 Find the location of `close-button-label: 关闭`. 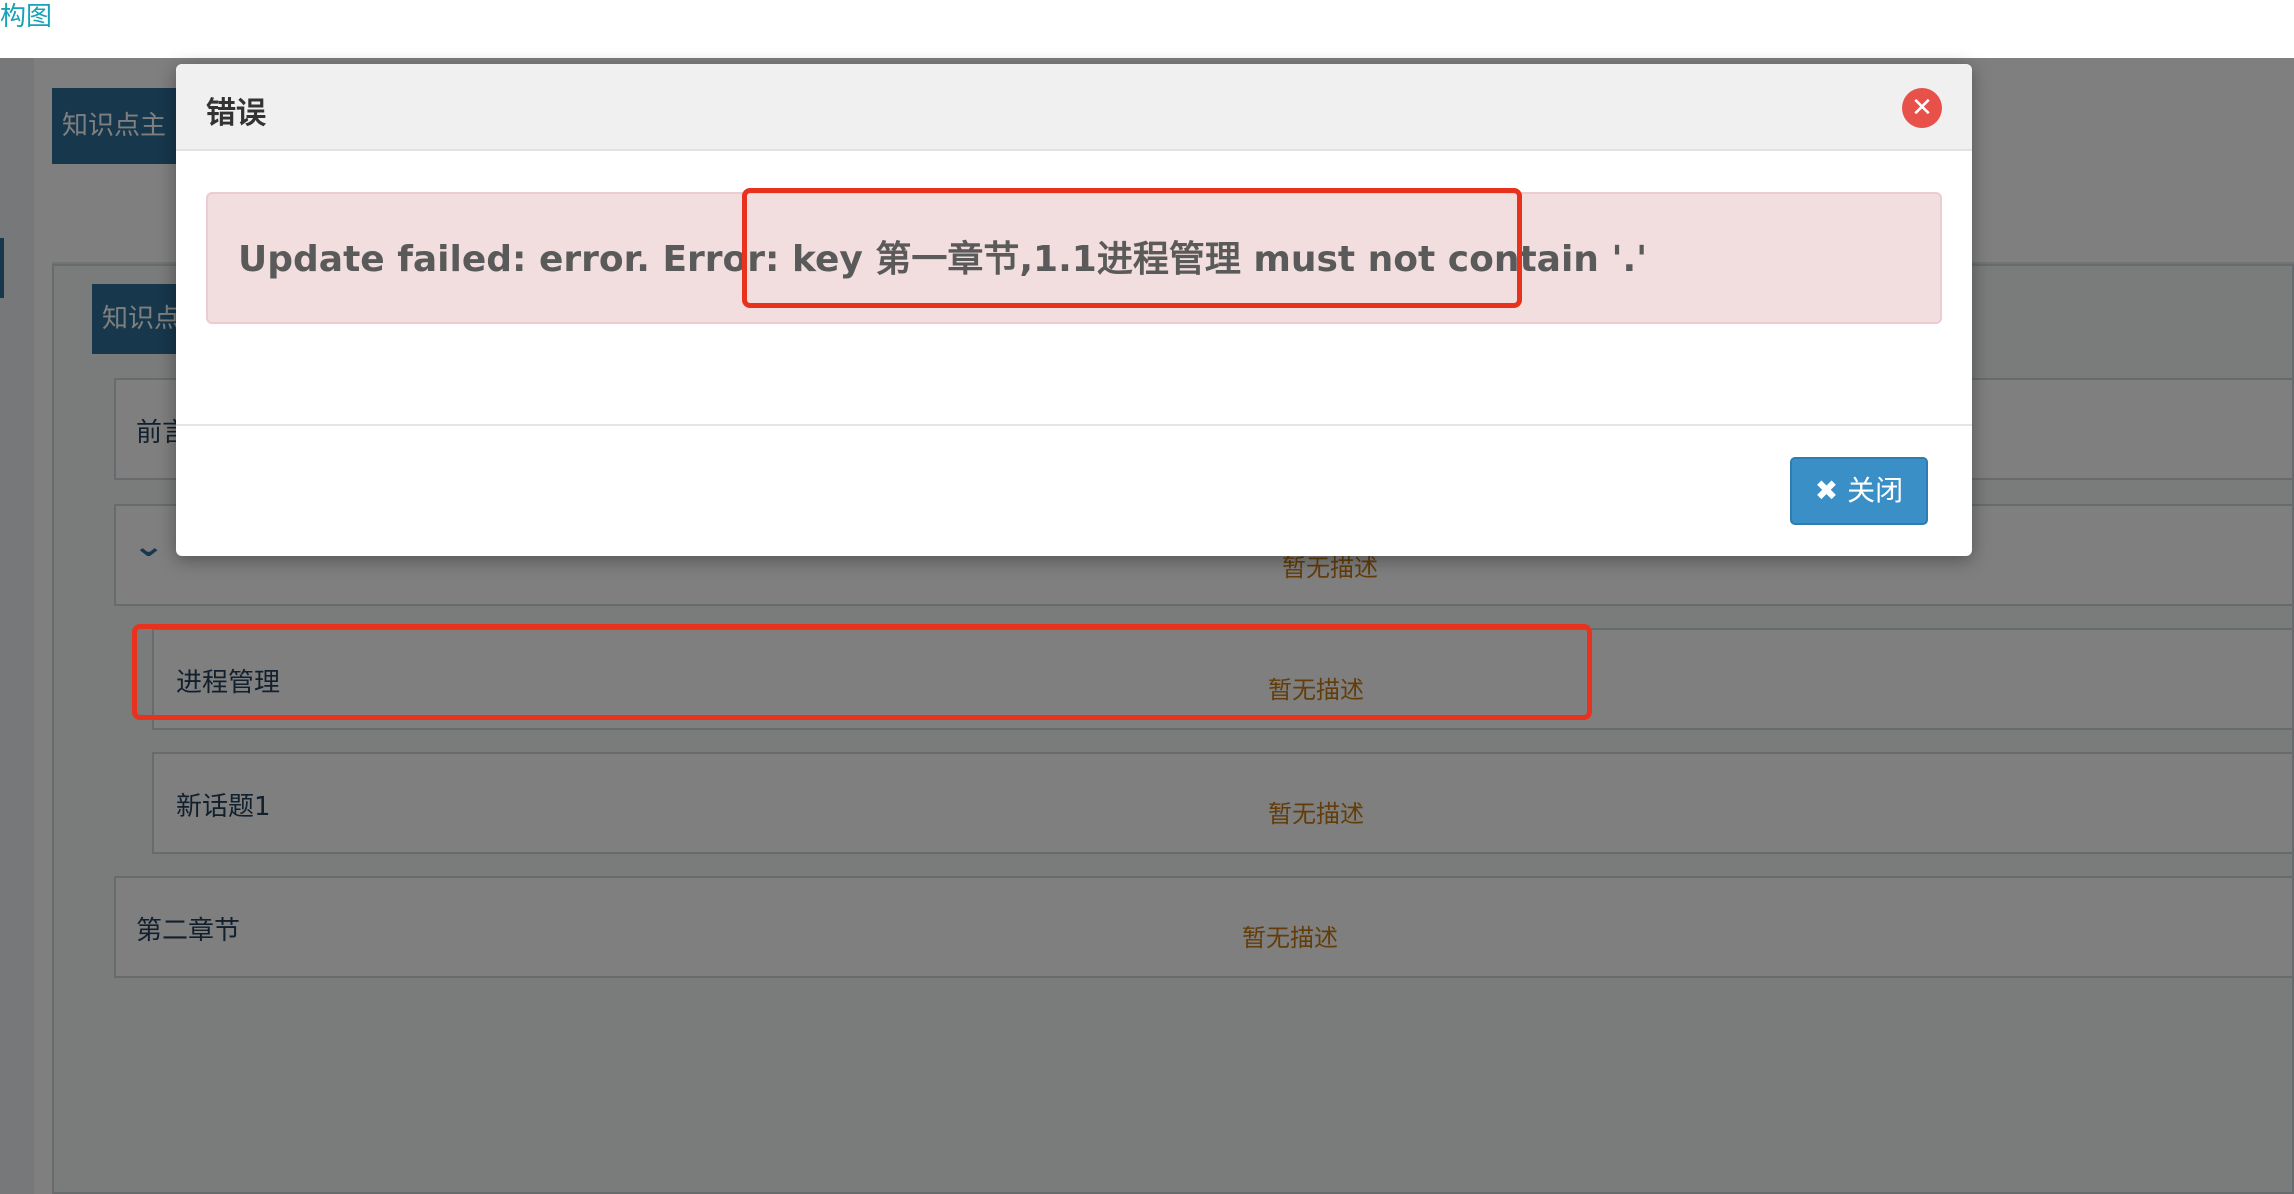

close-button-label: 关闭 is located at coordinates (1875, 490).